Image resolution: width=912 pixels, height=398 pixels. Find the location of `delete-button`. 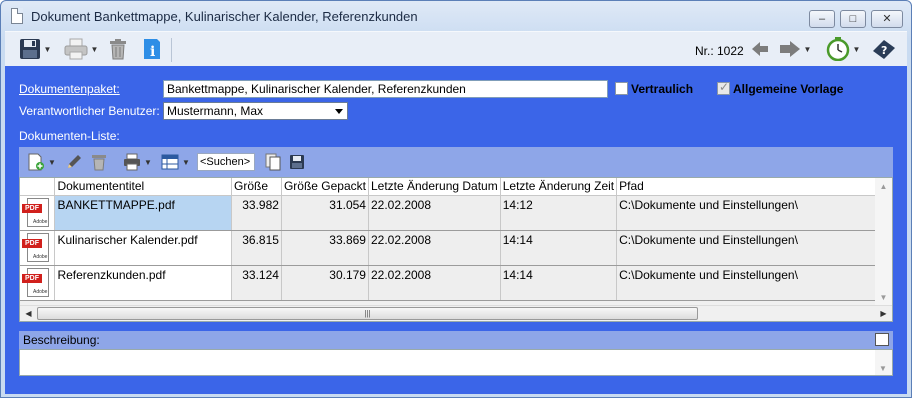

delete-button is located at coordinates (118, 49).